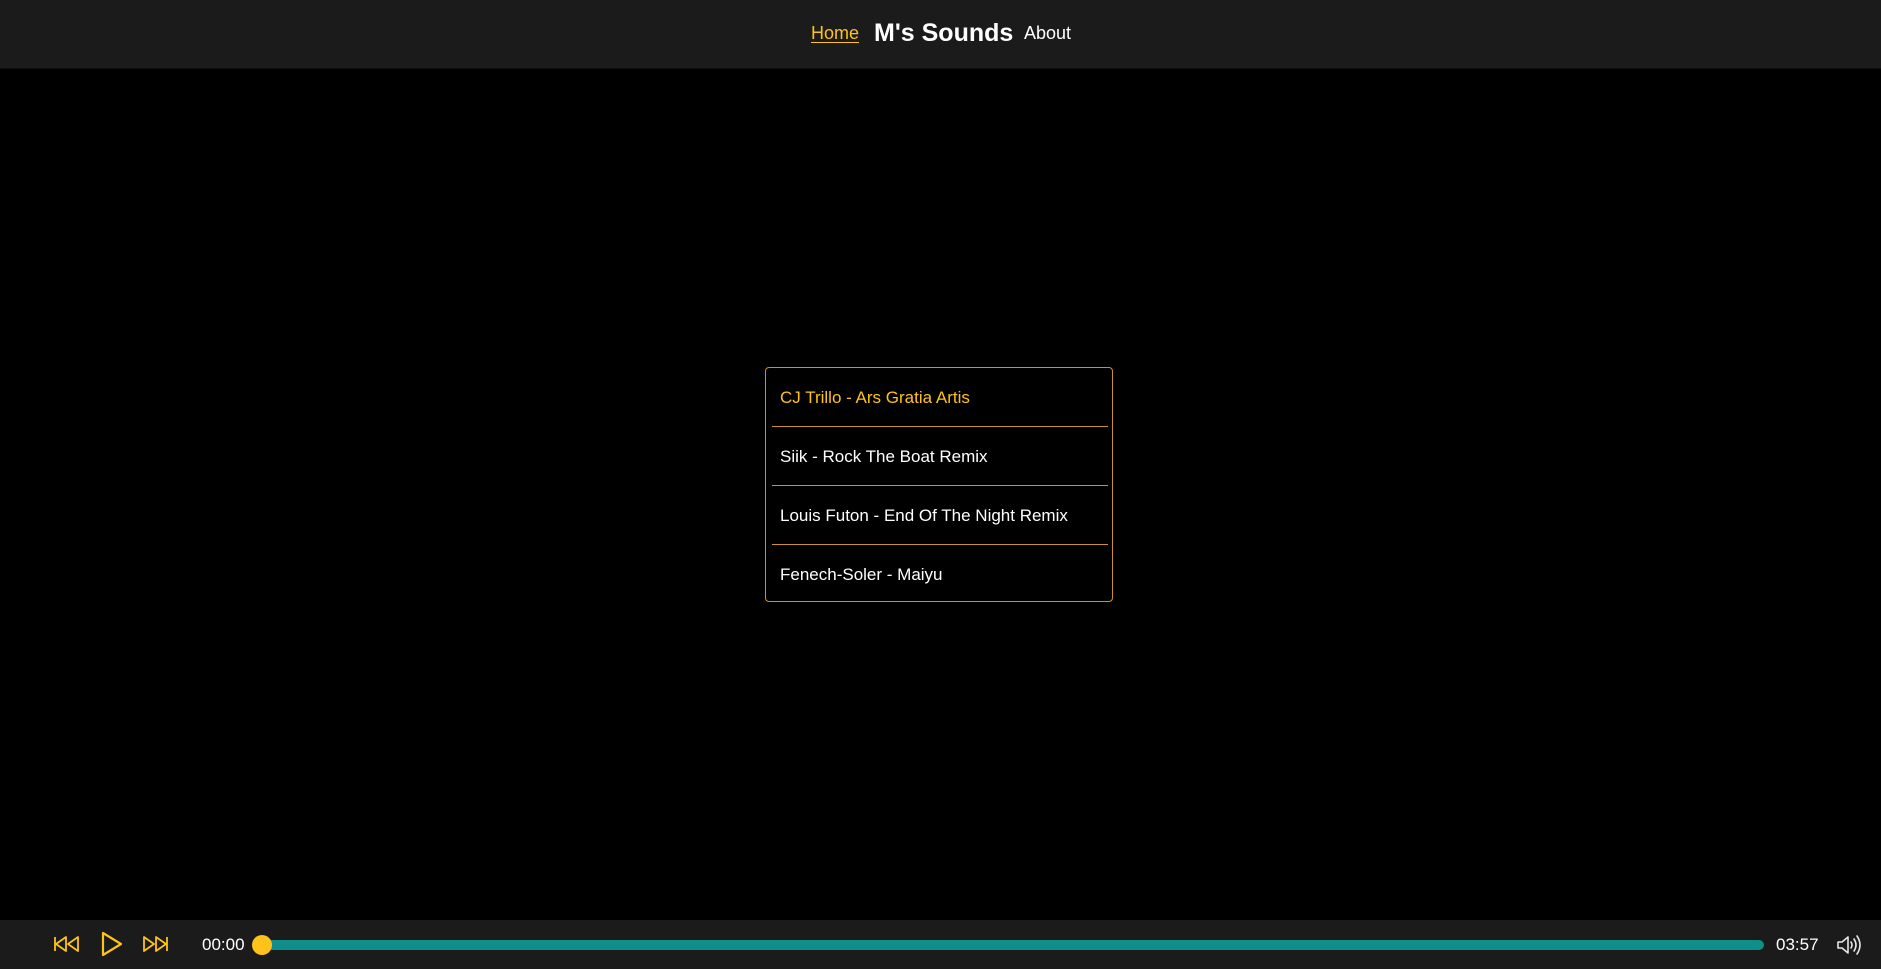  Describe the element at coordinates (262, 945) in the screenshot. I see `progress-handle` at that location.